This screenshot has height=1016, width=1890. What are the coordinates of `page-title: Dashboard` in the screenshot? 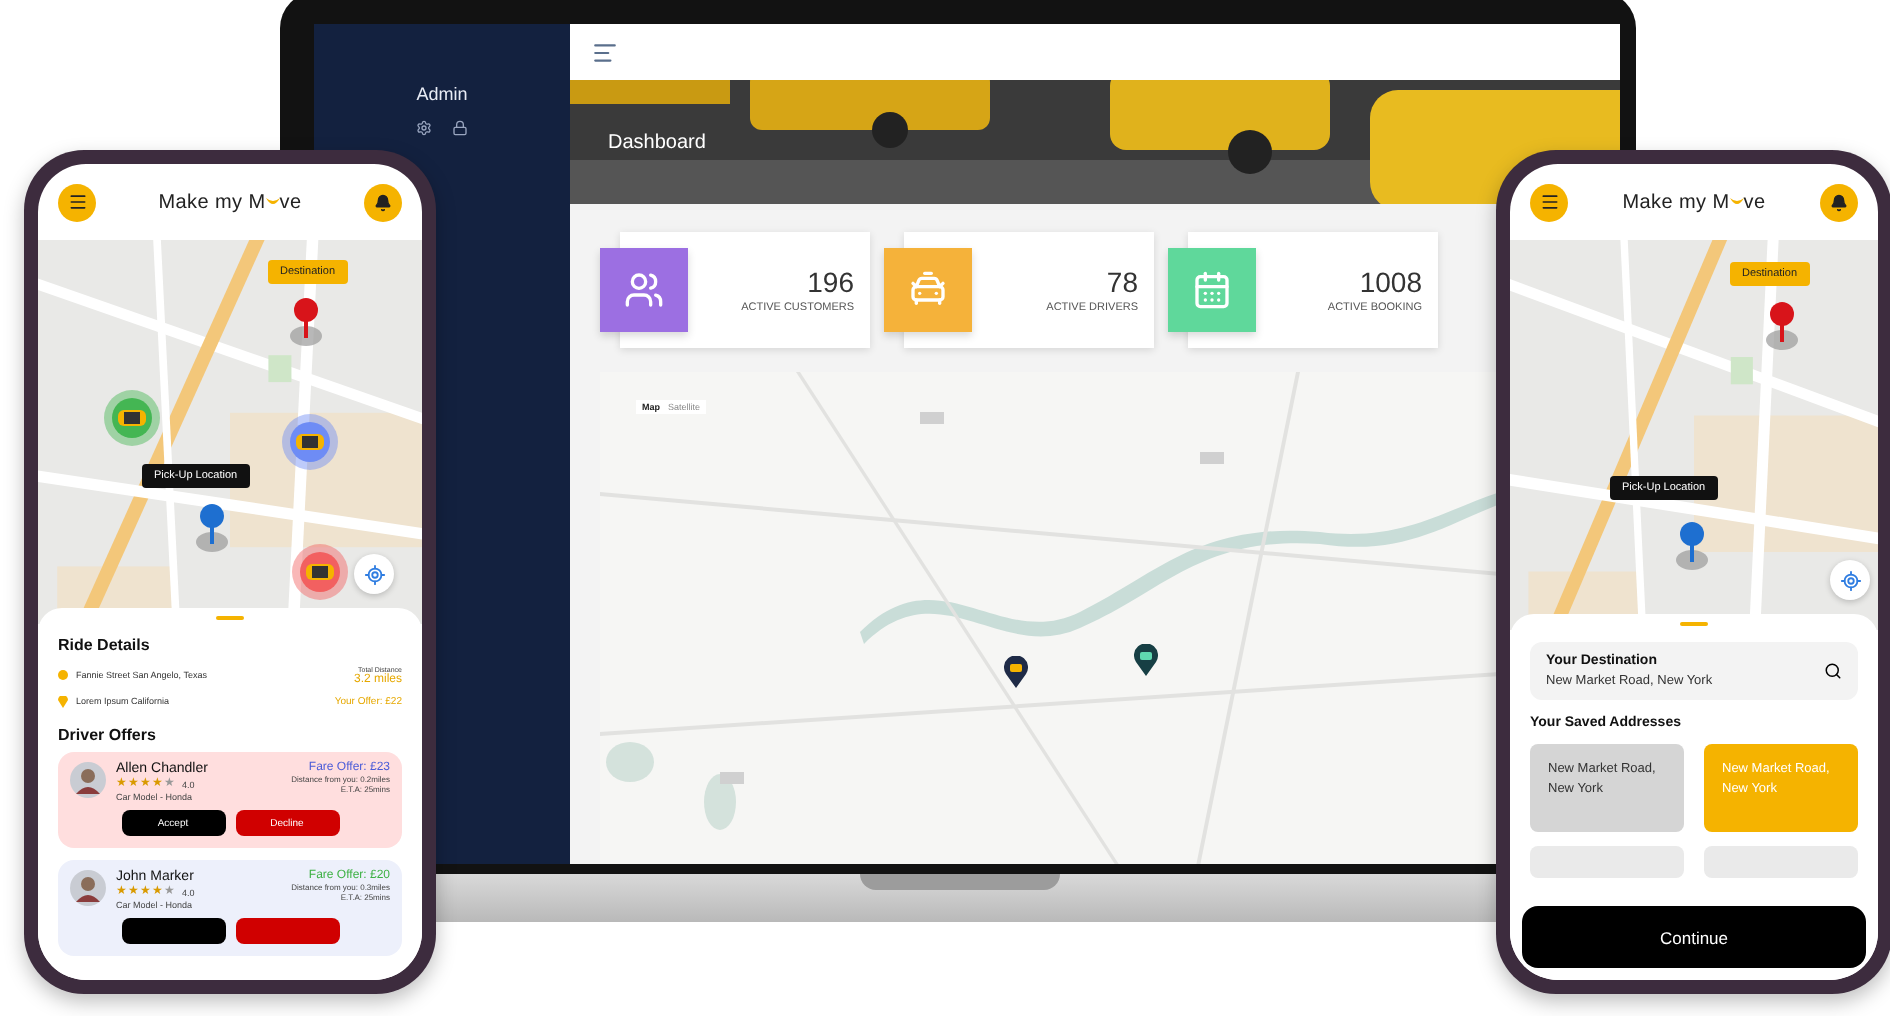 It's located at (657, 142).